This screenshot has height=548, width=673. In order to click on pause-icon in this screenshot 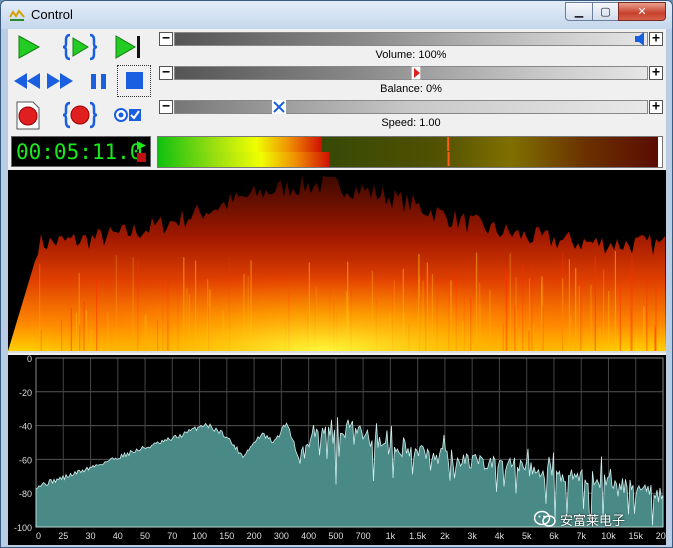, I will do `click(98, 81)`.